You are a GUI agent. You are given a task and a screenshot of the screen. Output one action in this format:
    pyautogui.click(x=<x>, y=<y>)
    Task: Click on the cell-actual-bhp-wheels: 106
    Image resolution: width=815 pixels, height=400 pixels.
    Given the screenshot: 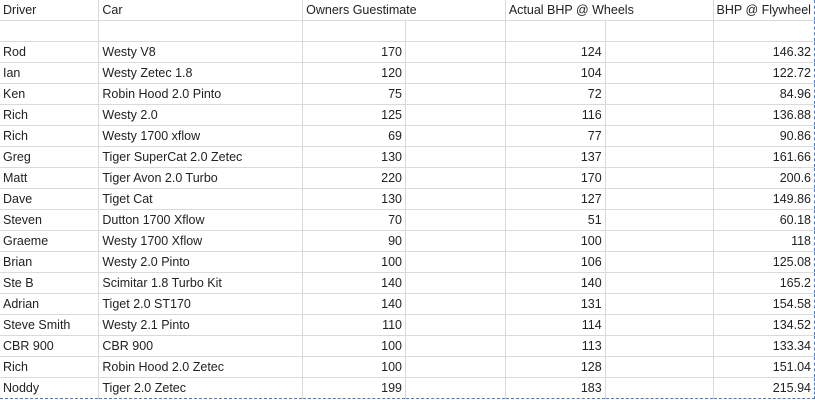 What is the action you would take?
    pyautogui.click(x=555, y=262)
    